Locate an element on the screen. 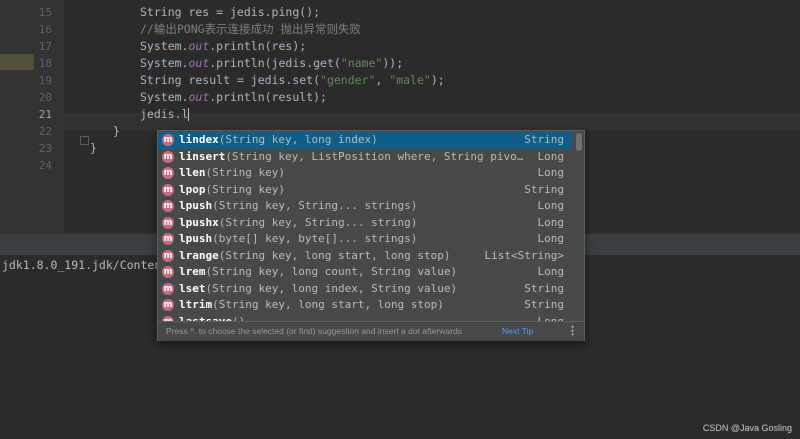  more-options-icon: ⋮ is located at coordinates (572, 331).